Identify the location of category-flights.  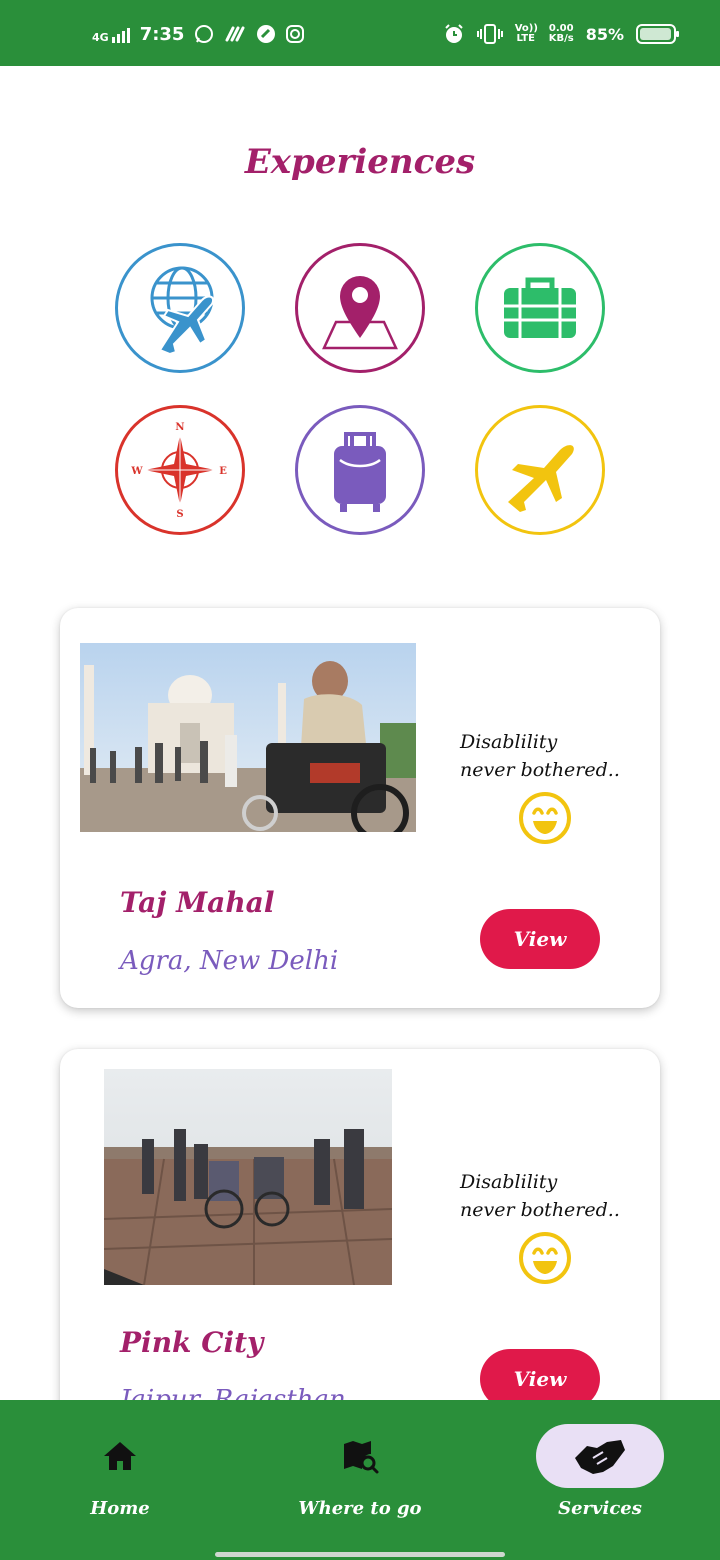
(180, 308).